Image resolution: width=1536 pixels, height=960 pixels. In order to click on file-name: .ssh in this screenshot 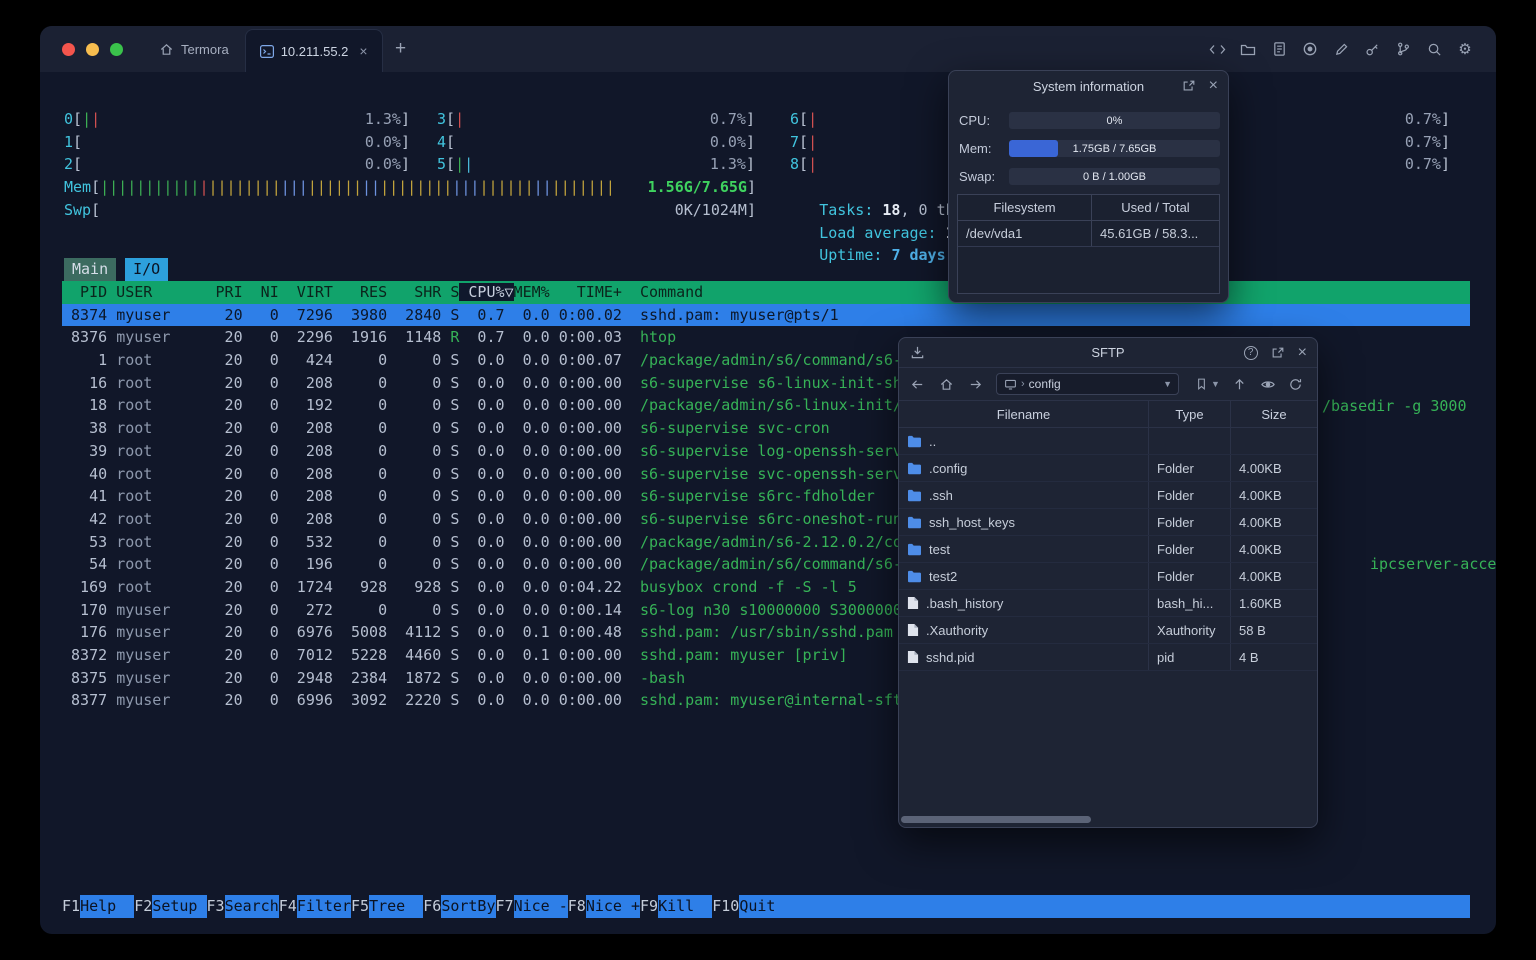, I will do `click(941, 495)`.